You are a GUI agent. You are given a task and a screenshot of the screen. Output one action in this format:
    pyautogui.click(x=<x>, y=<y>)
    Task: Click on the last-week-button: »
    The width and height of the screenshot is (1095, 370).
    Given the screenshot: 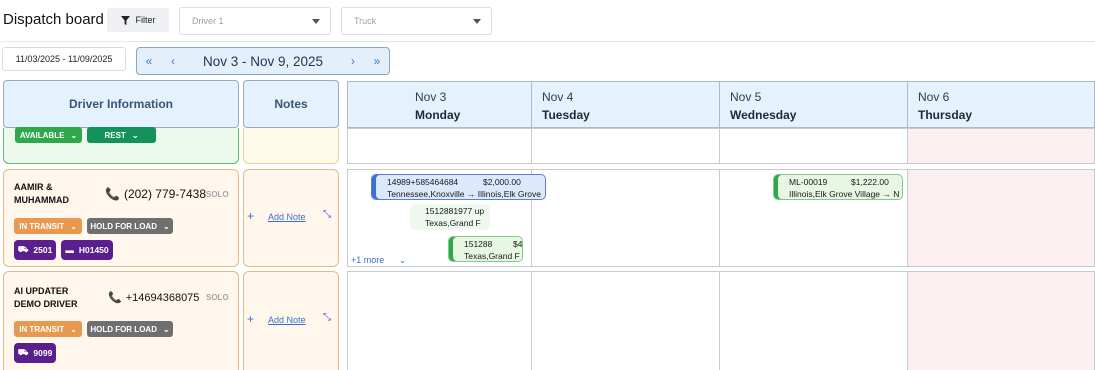 What is the action you would take?
    pyautogui.click(x=377, y=61)
    